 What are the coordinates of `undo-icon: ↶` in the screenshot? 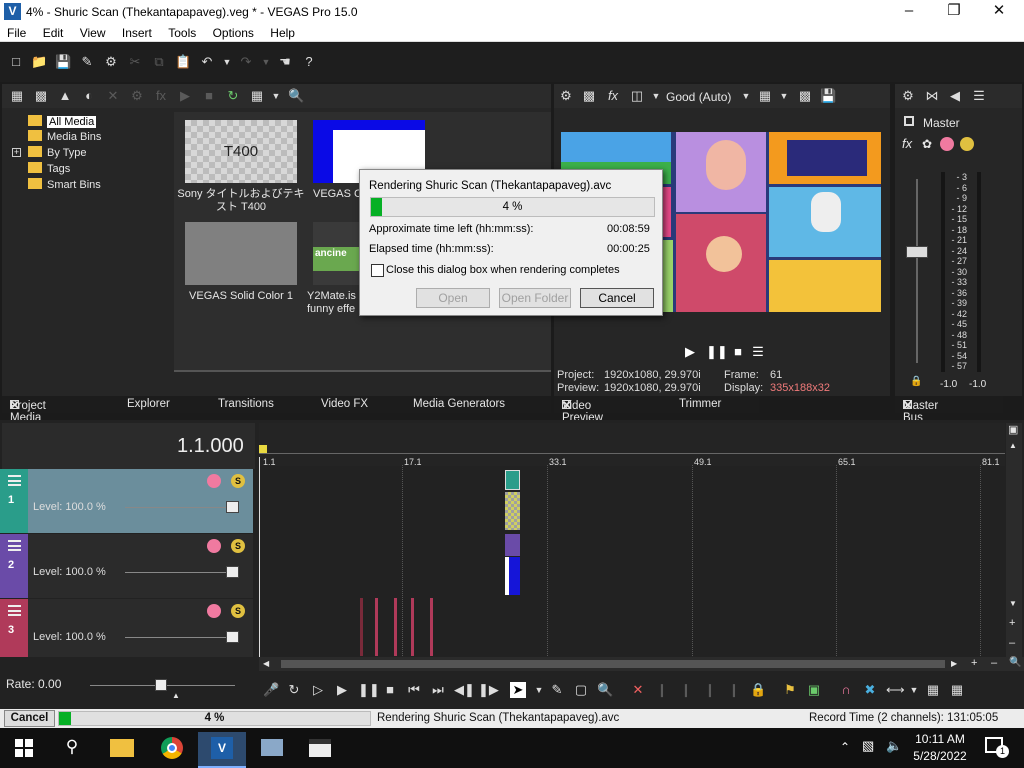 It's located at (207, 62).